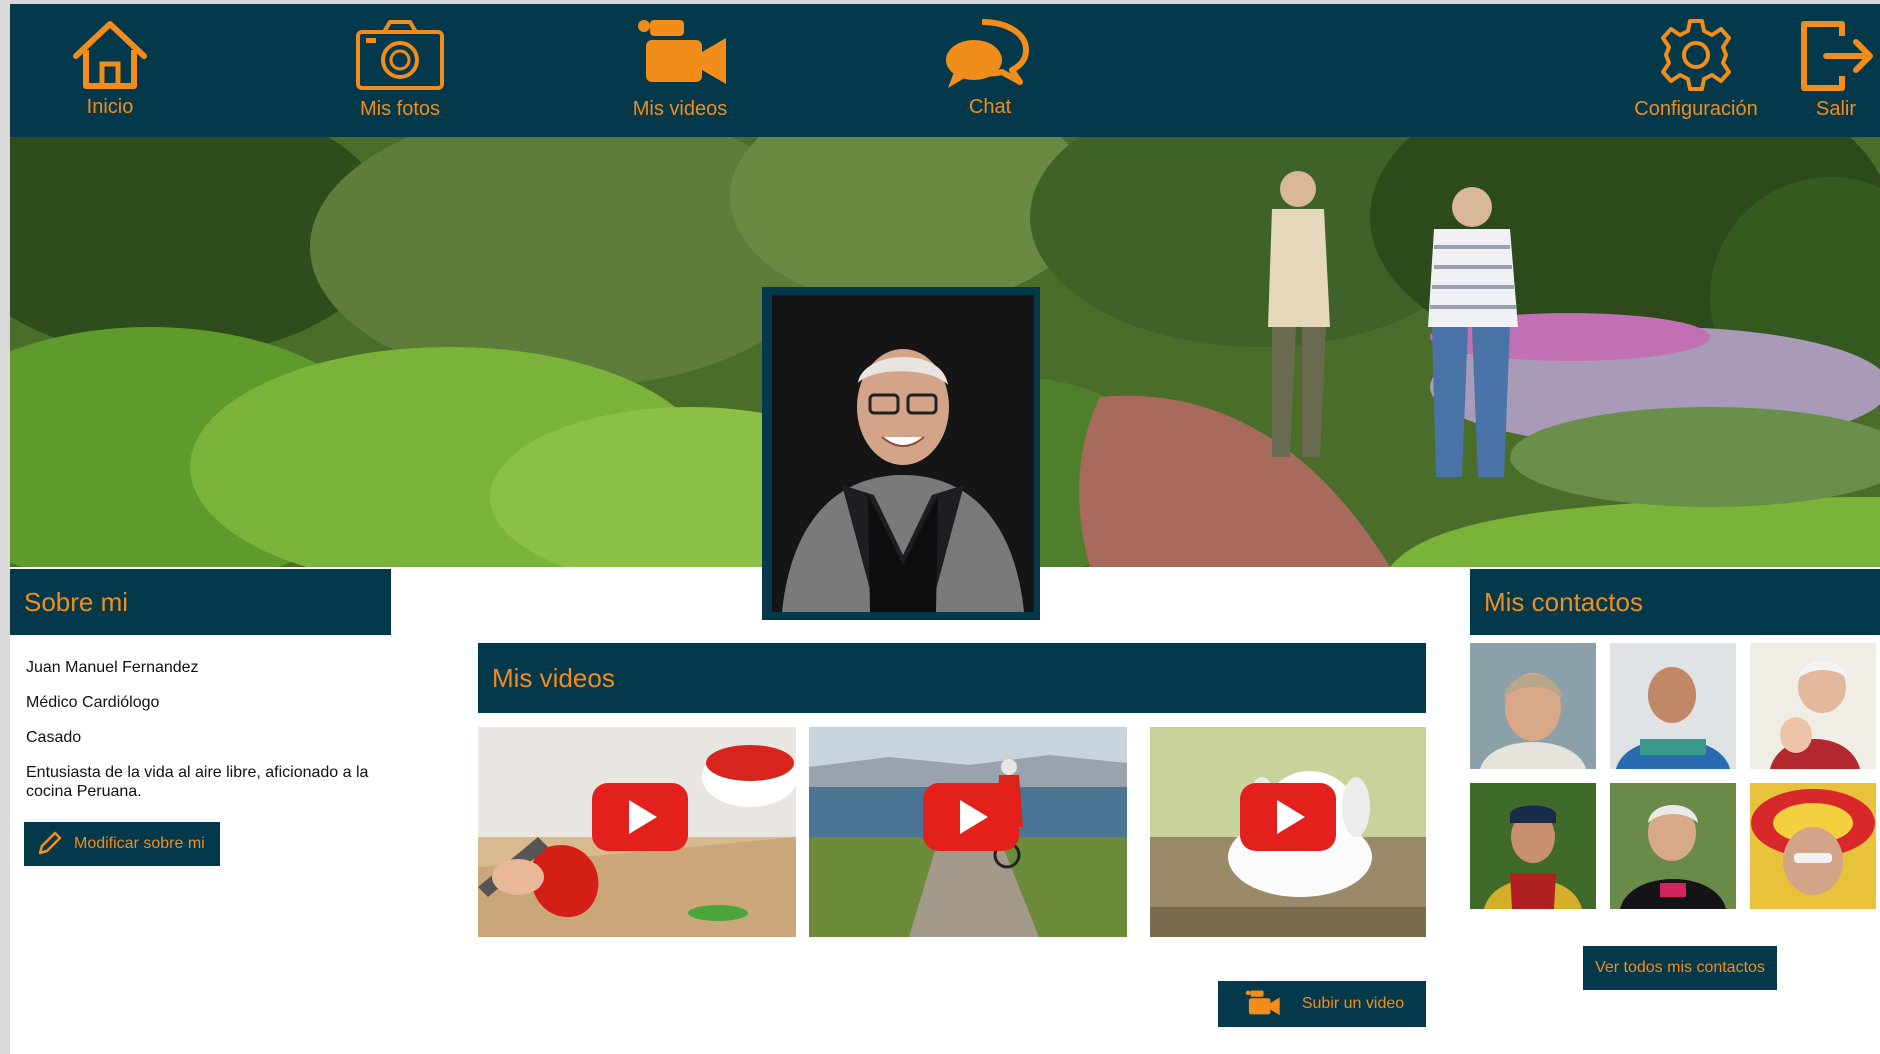 This screenshot has height=1054, width=1880. I want to click on nav-salir: Salir, so click(1836, 70).